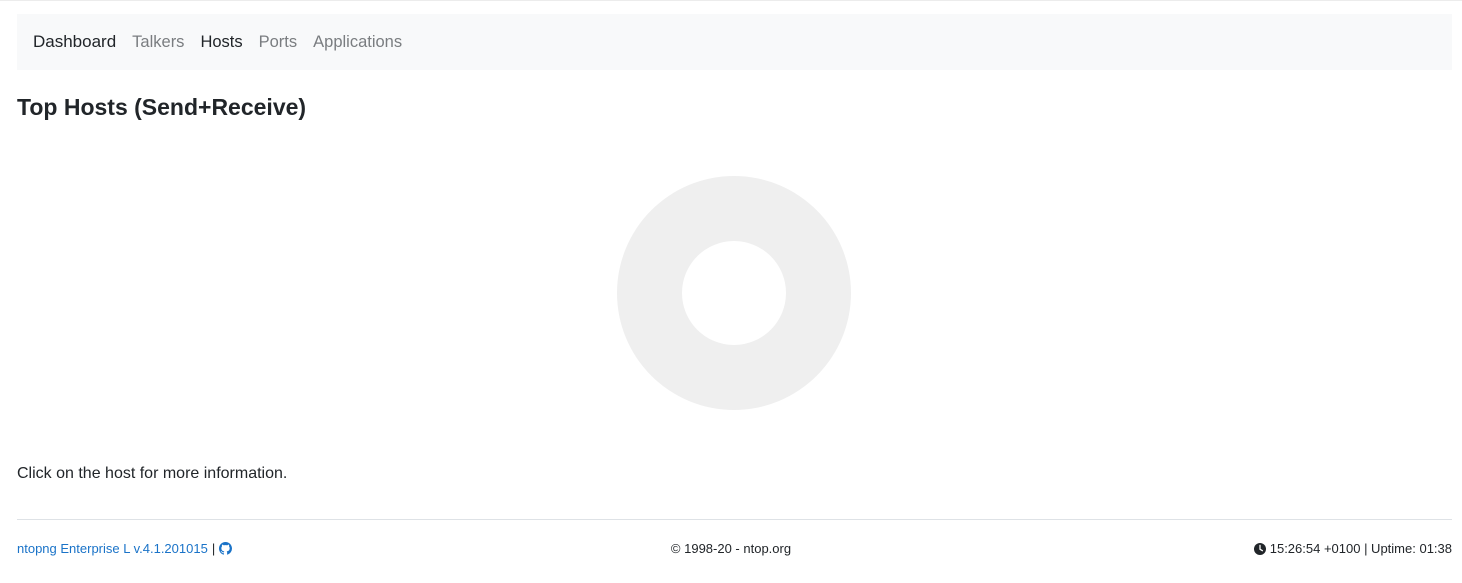 The height and width of the screenshot is (583, 1462). Describe the element at coordinates (152, 473) in the screenshot. I see `info-text: Click on the host for more information.` at that location.